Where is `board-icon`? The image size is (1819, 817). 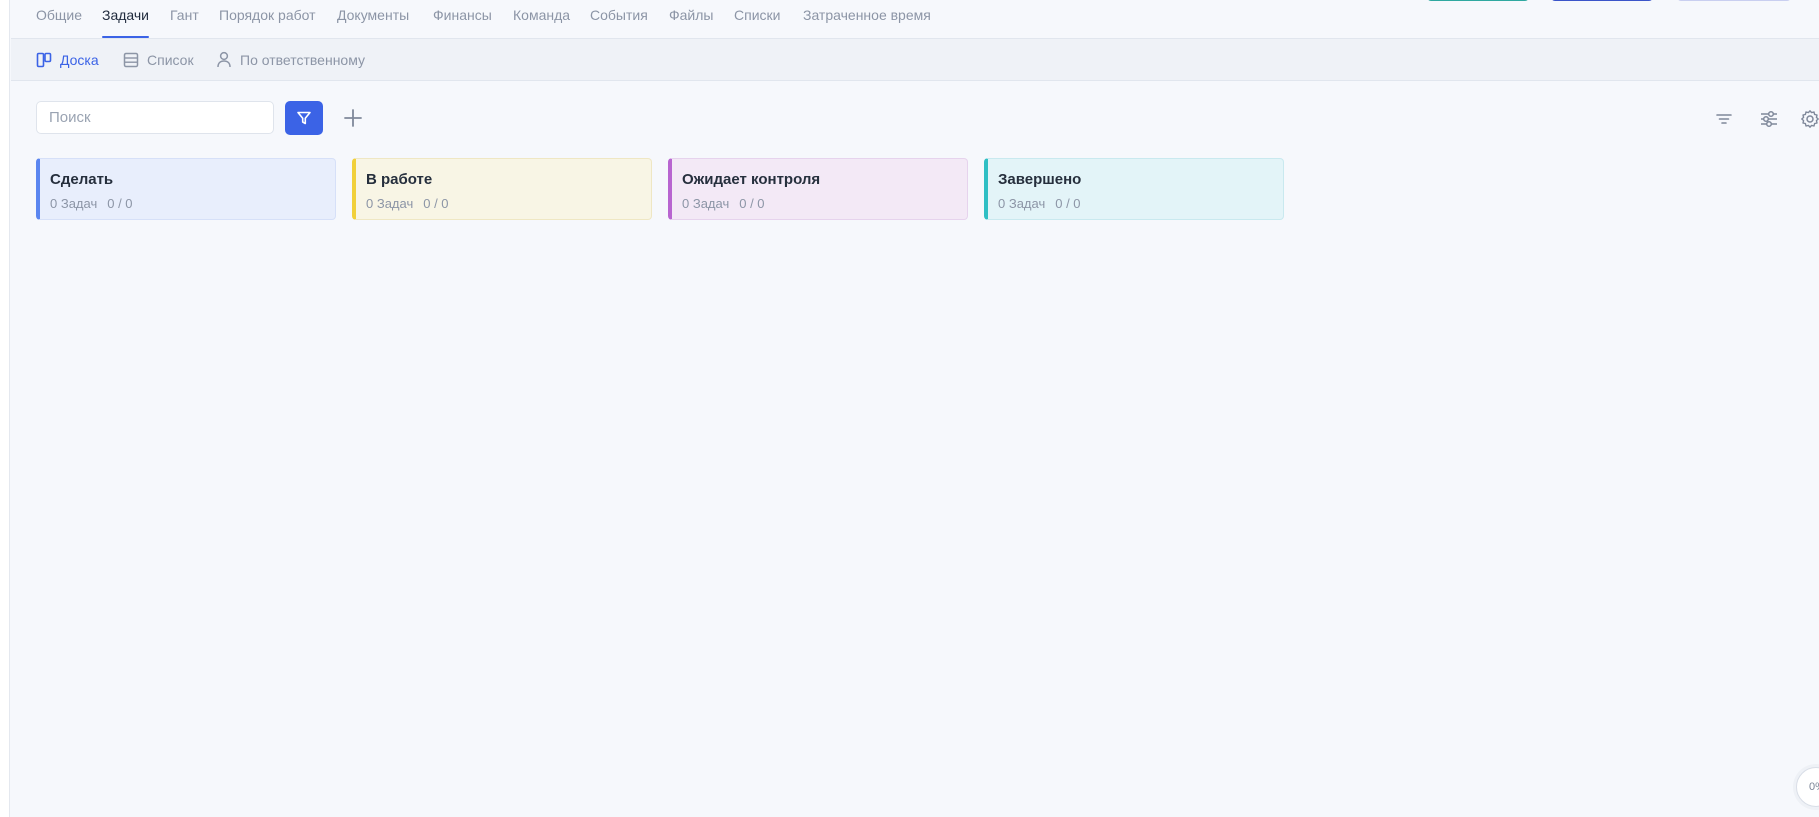
board-icon is located at coordinates (44, 59).